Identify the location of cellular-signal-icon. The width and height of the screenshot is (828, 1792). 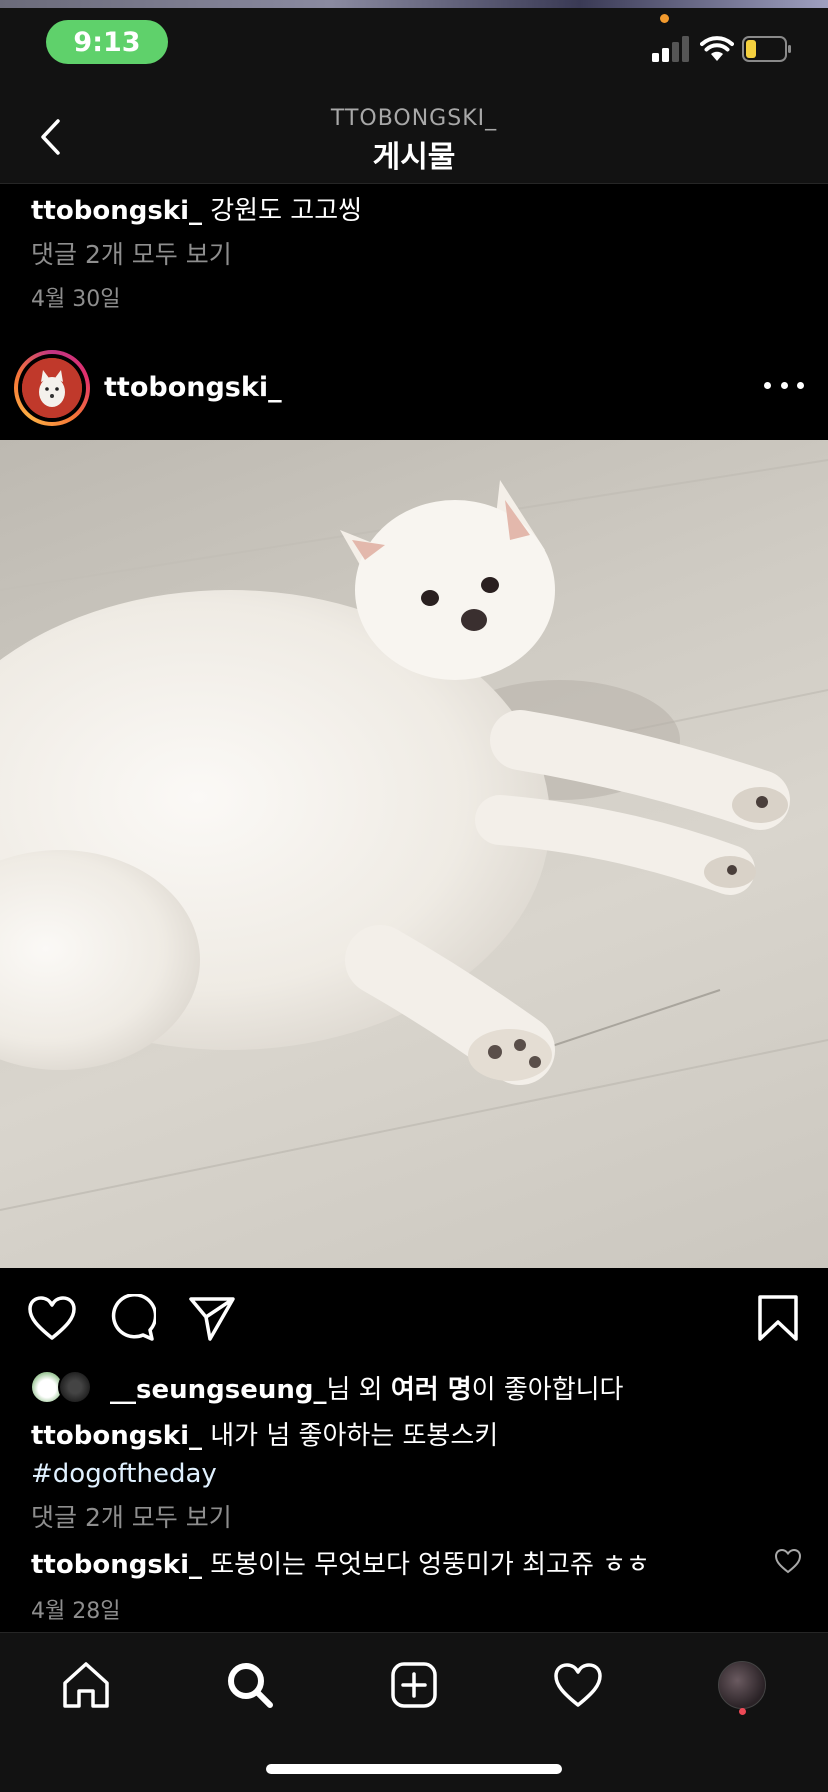
(670, 49).